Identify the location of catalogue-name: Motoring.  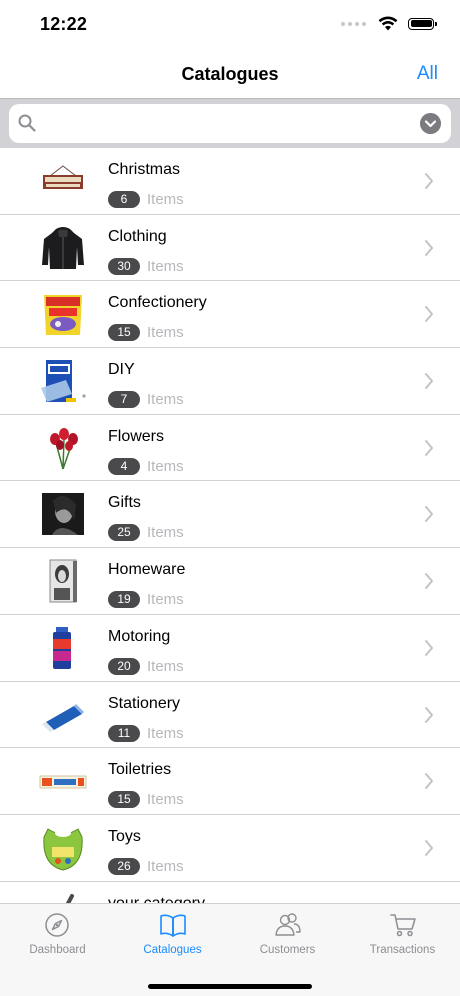
(139, 636).